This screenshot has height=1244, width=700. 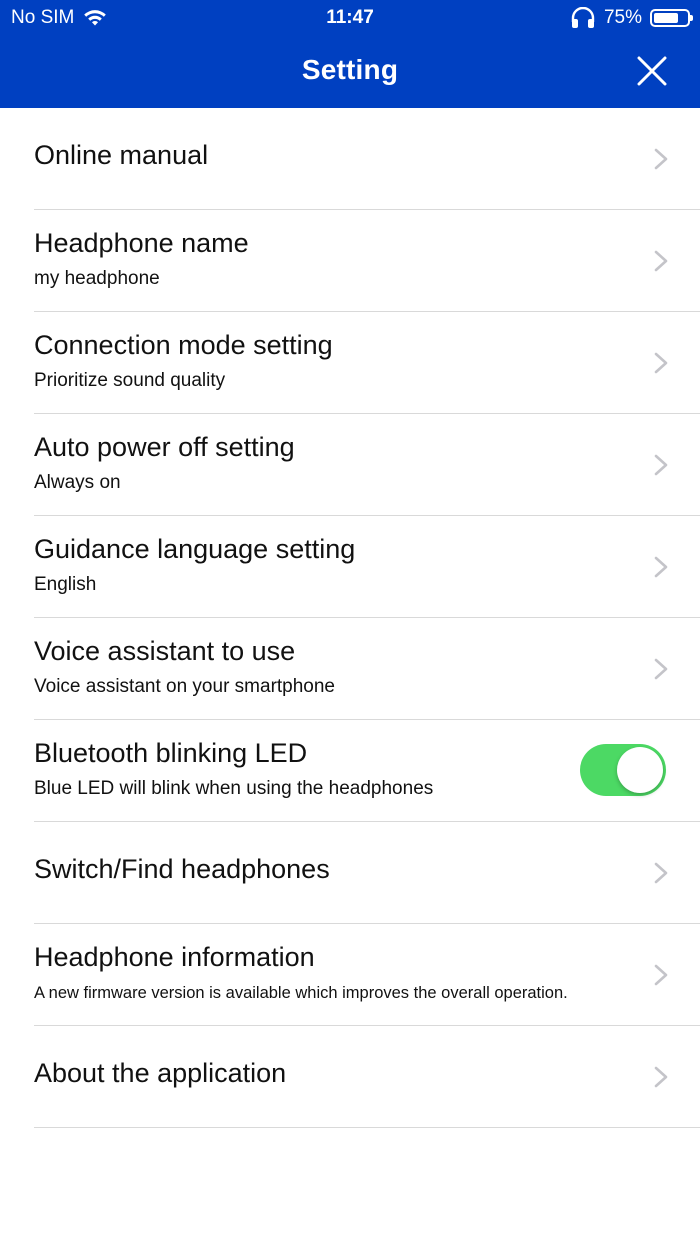 I want to click on connection-mode-value: Prioritize sound quality, so click(x=130, y=380).